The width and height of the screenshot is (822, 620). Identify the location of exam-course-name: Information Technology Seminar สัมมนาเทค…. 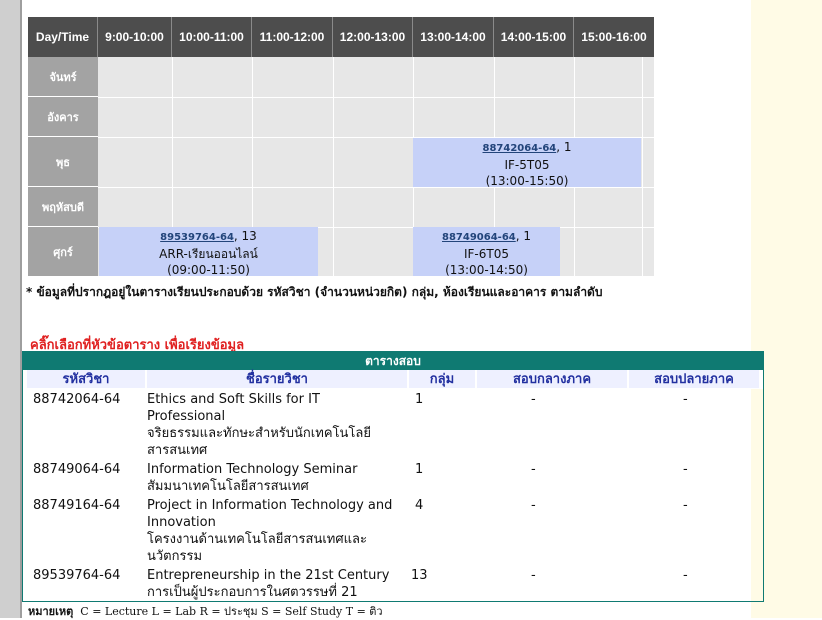
(252, 478).